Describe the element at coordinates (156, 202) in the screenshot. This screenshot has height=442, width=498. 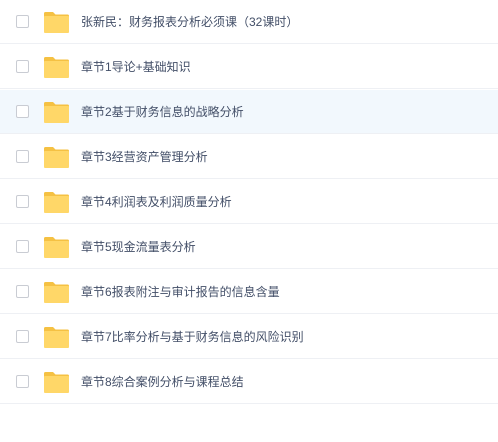
I see `folder-name: 章节4利润表及利润质量分析` at that location.